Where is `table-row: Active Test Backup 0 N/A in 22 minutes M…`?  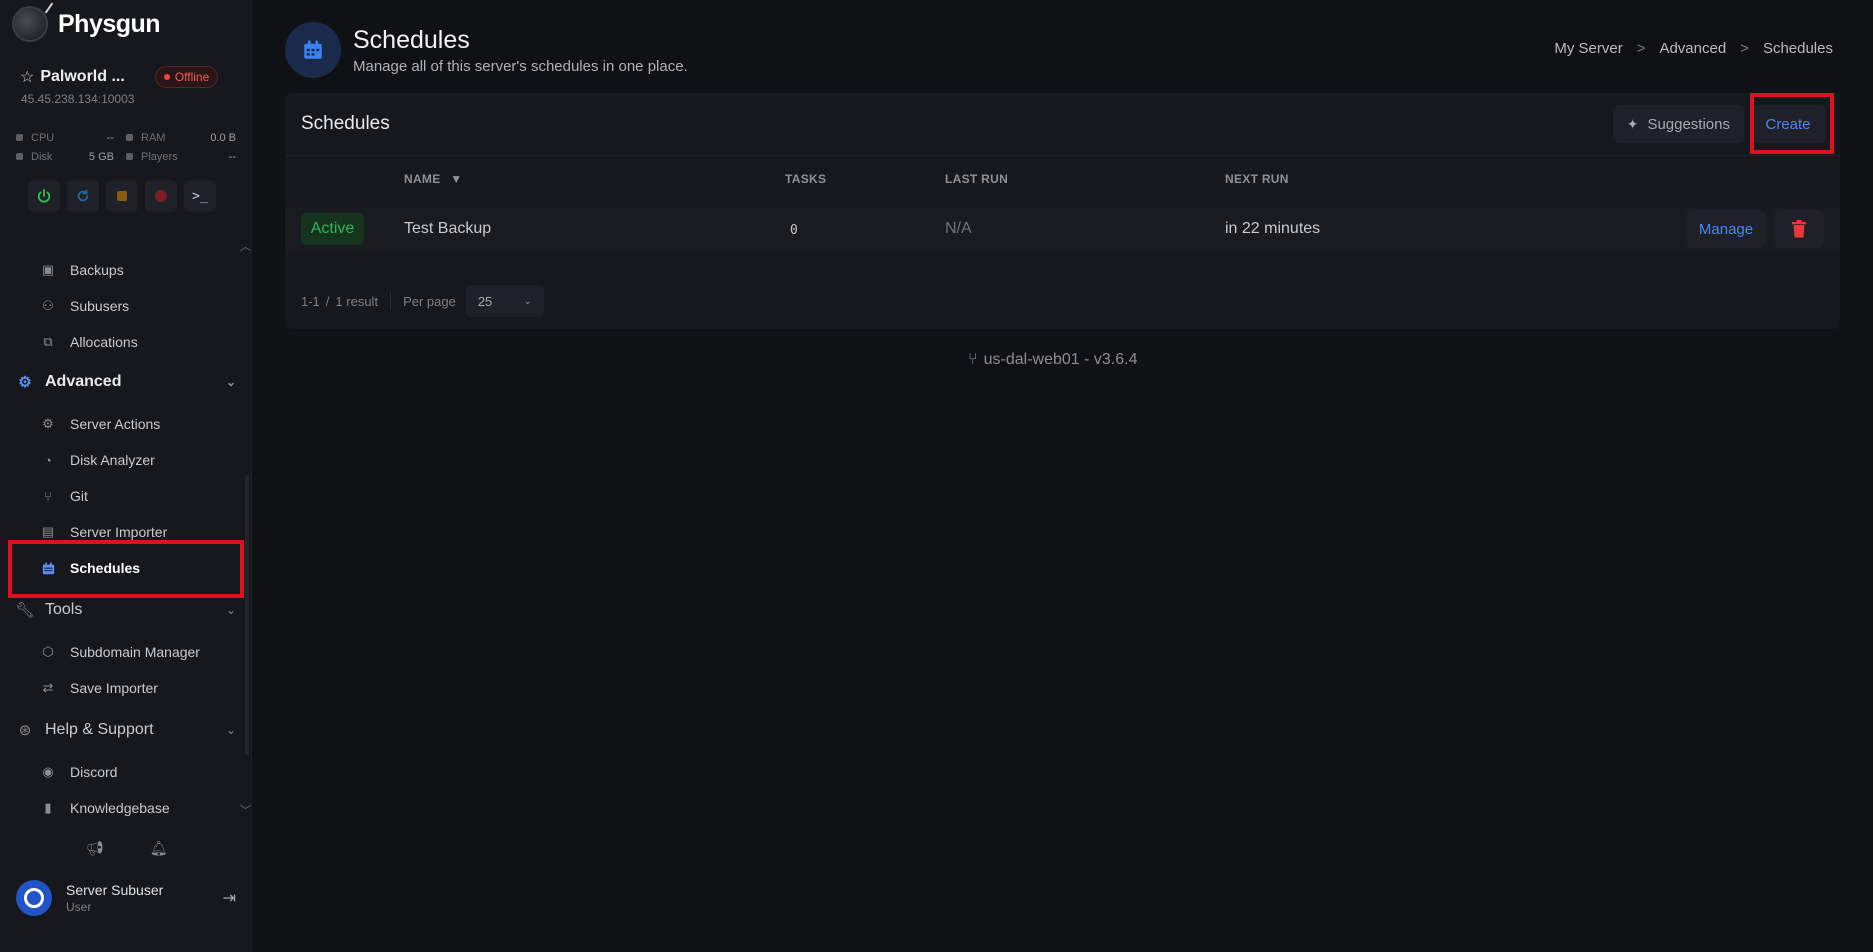
table-row: Active Test Backup 0 N/A in 22 minutes M… is located at coordinates (1062, 229).